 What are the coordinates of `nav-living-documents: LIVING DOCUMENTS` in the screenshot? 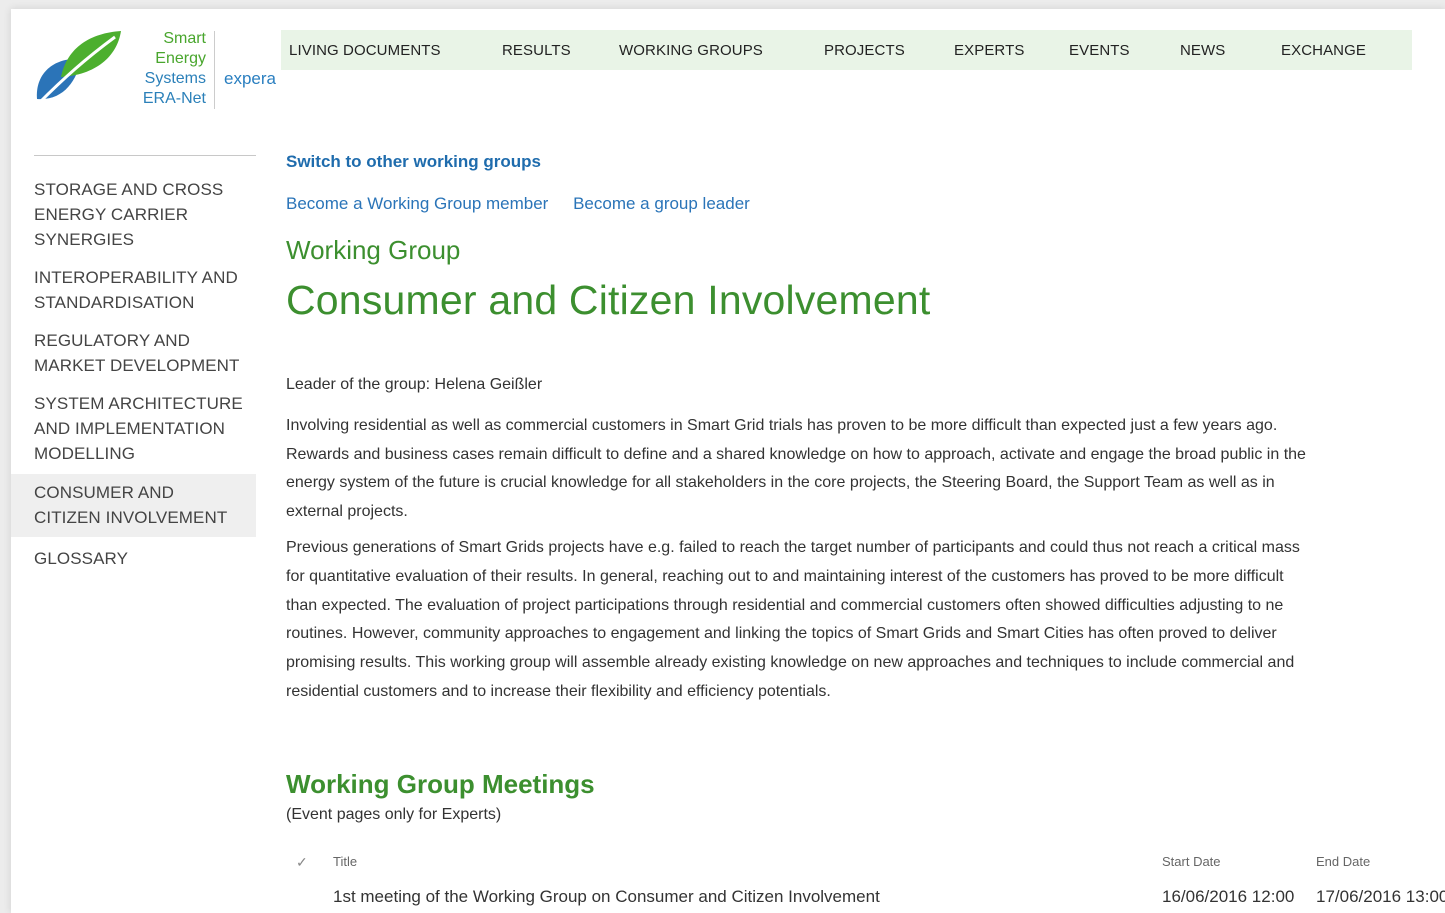 It's located at (365, 50).